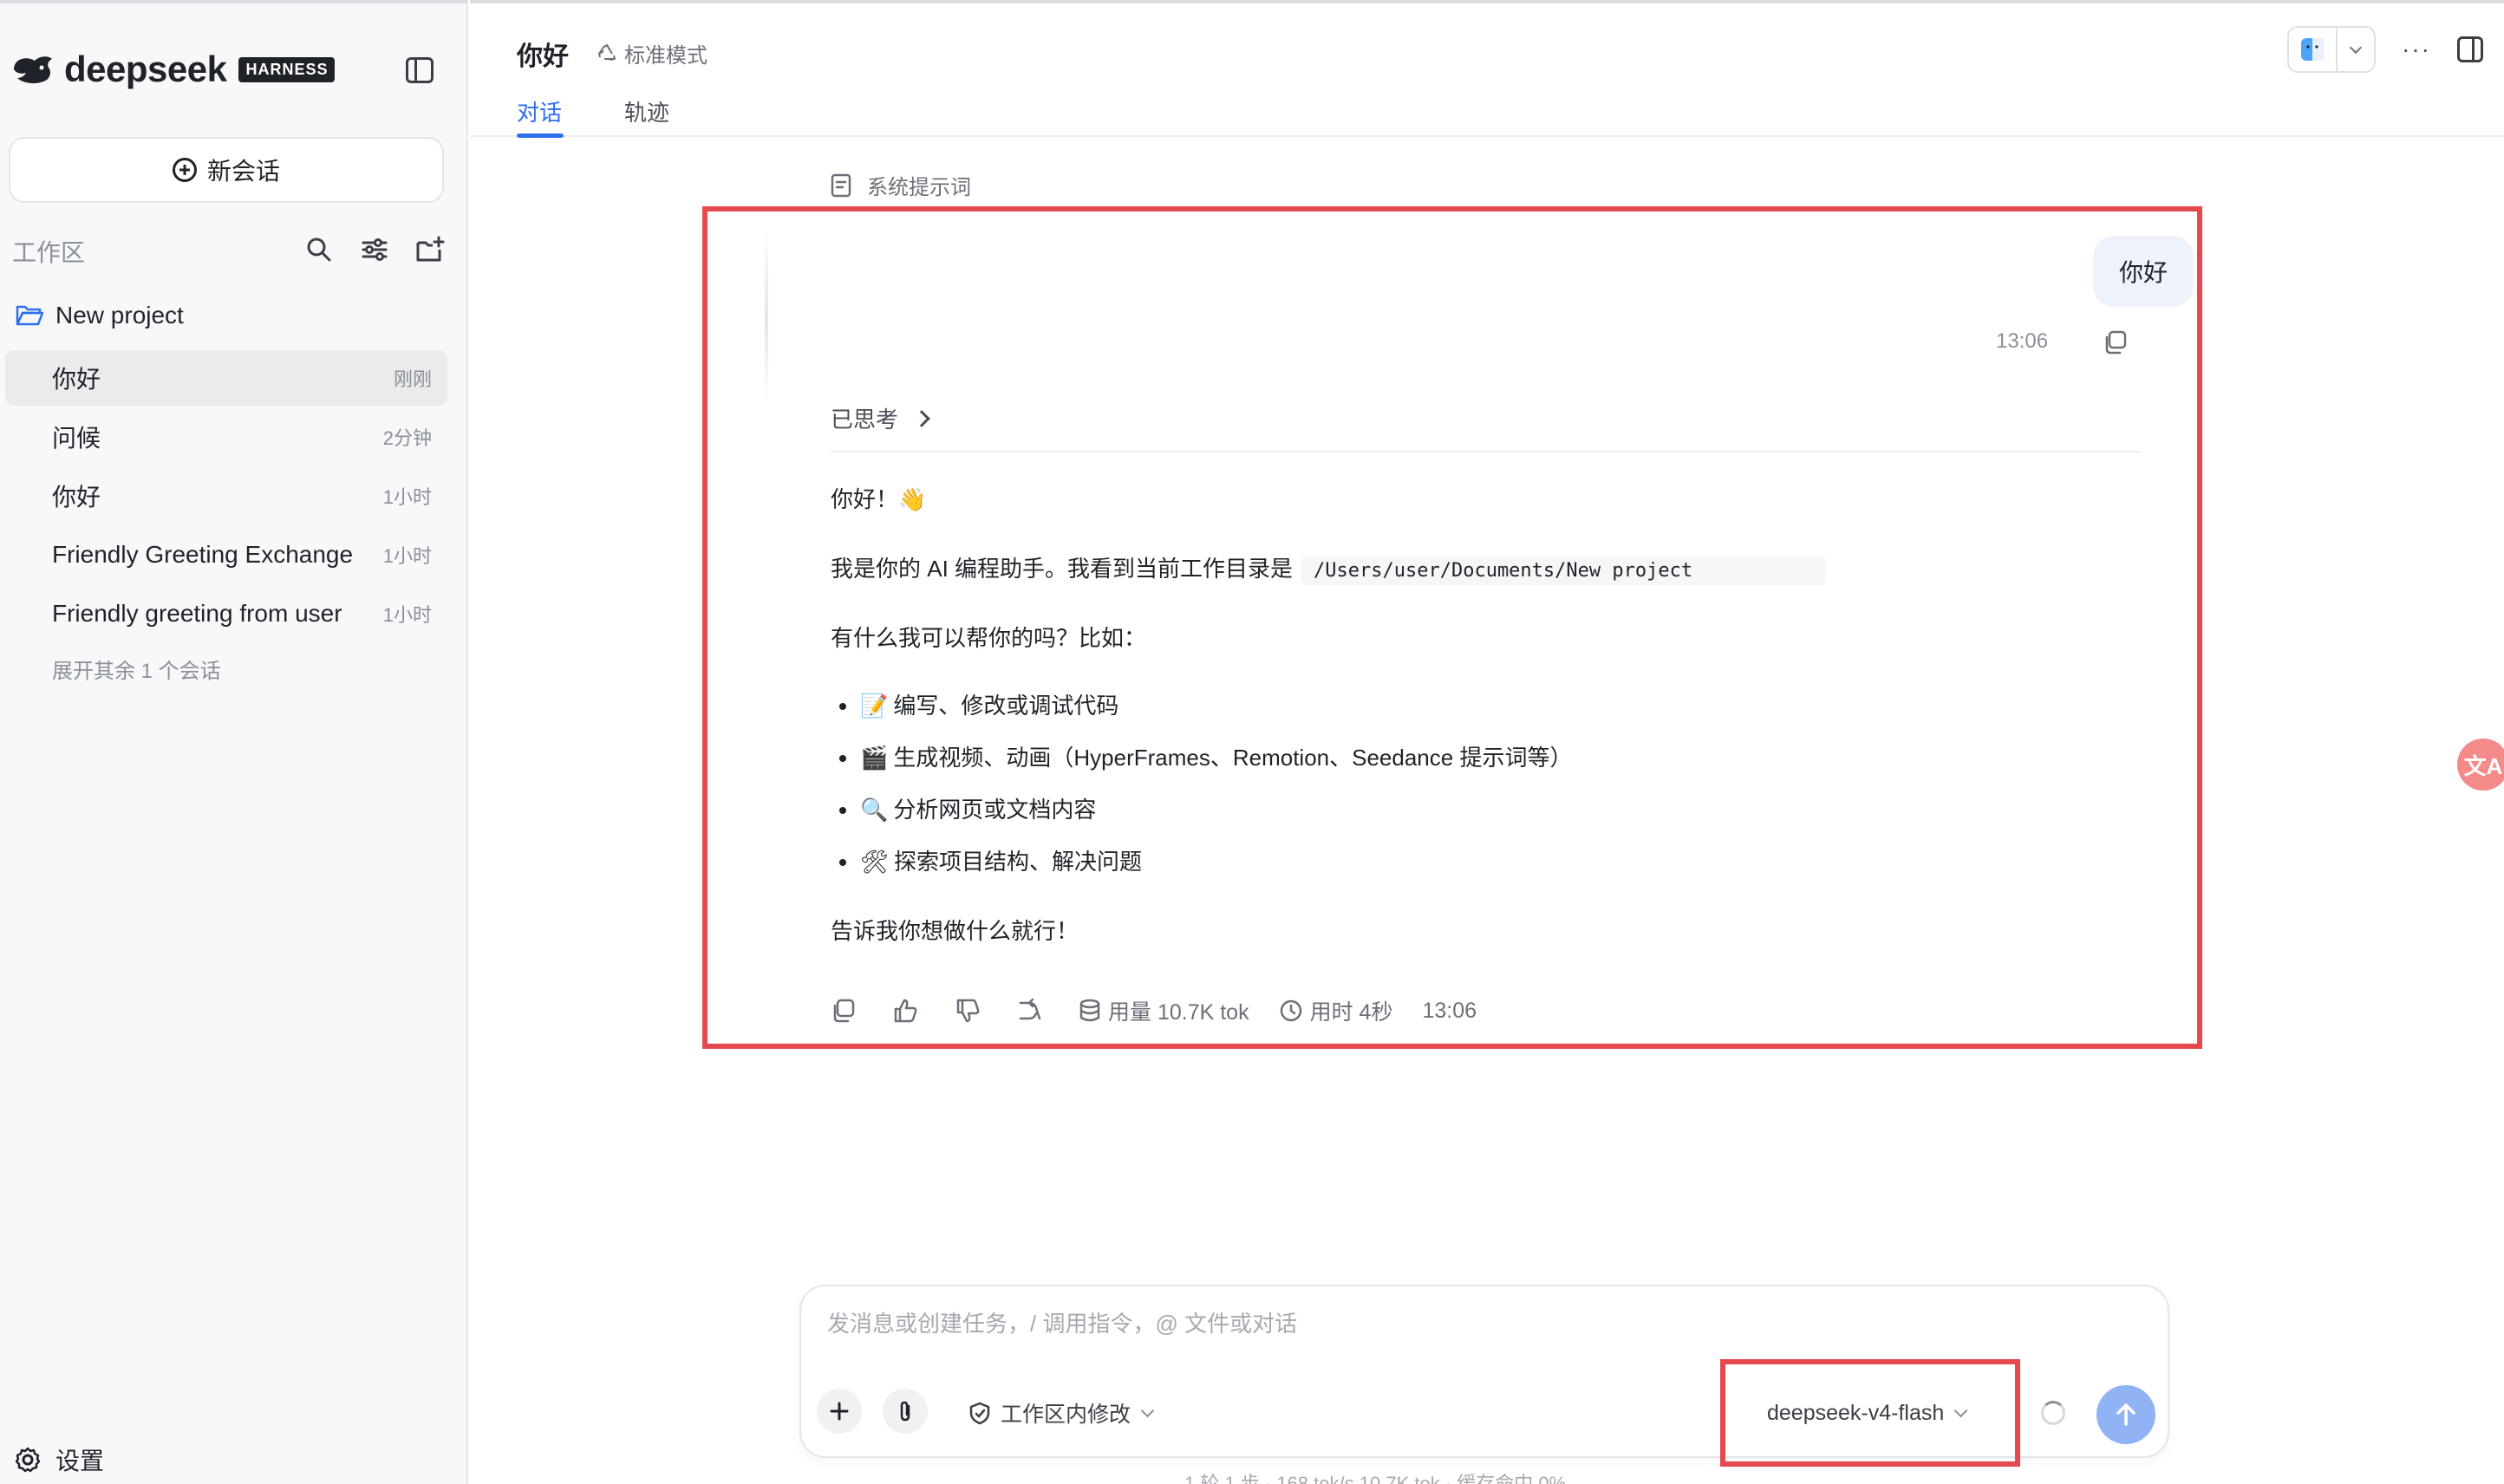 Image resolution: width=2504 pixels, height=1484 pixels. What do you see at coordinates (539, 111) in the screenshot?
I see `tab-conversation: 对话` at bounding box center [539, 111].